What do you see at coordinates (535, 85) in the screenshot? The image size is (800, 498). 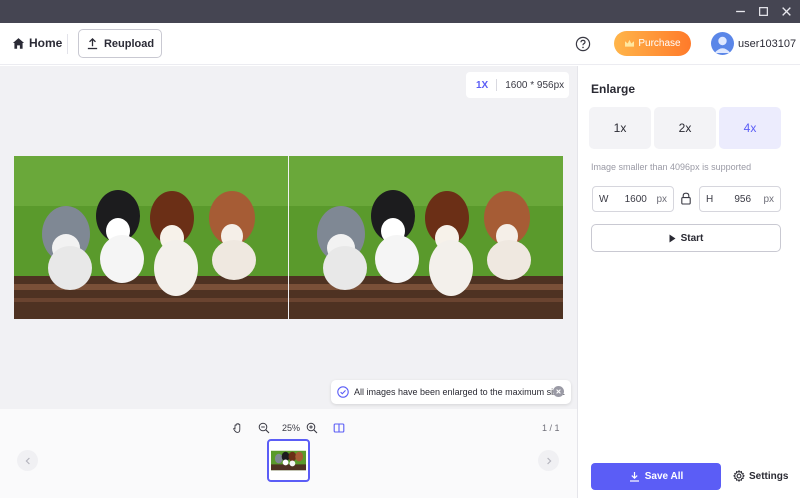 I see `image-size: 1600 * 956px` at bounding box center [535, 85].